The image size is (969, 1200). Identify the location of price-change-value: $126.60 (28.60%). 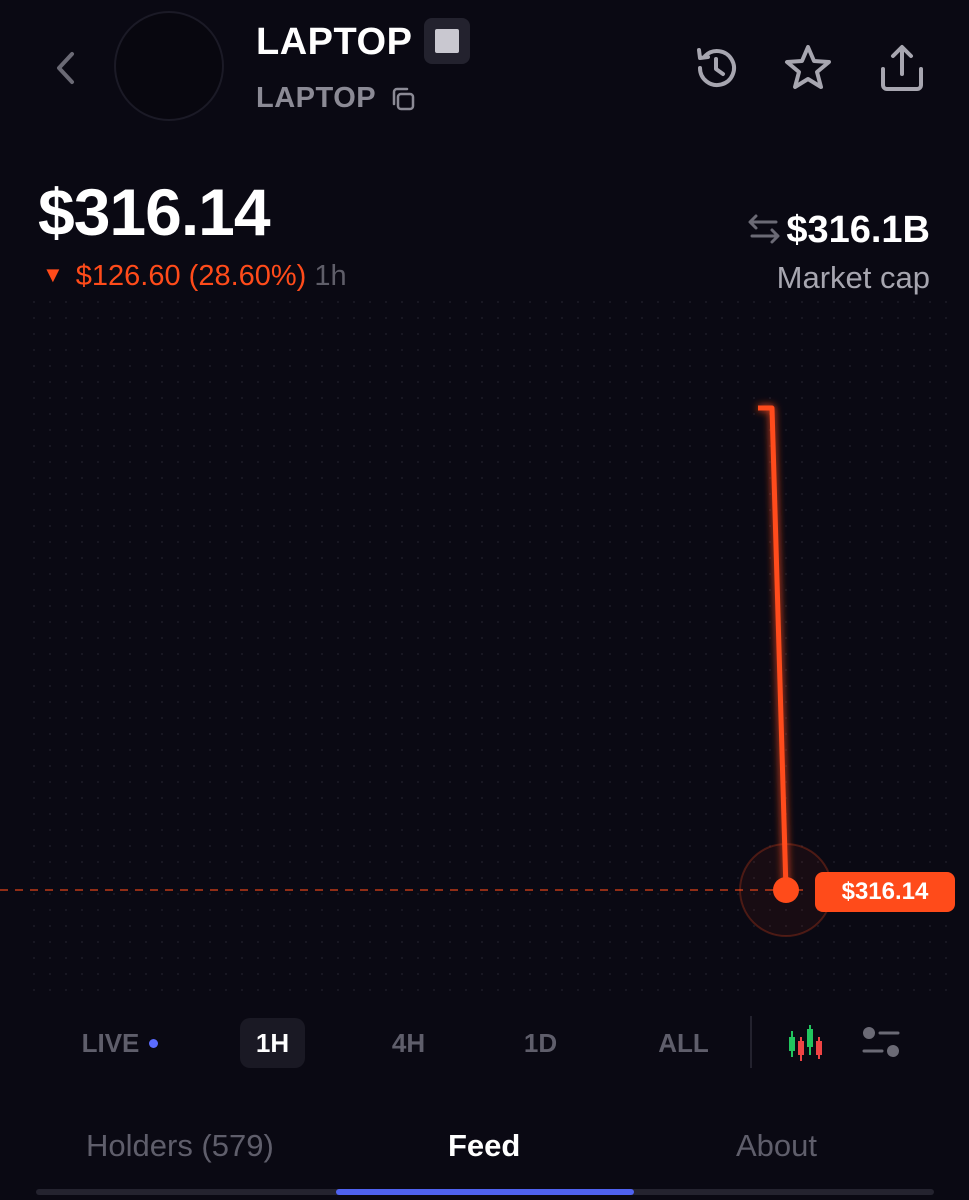
(191, 276).